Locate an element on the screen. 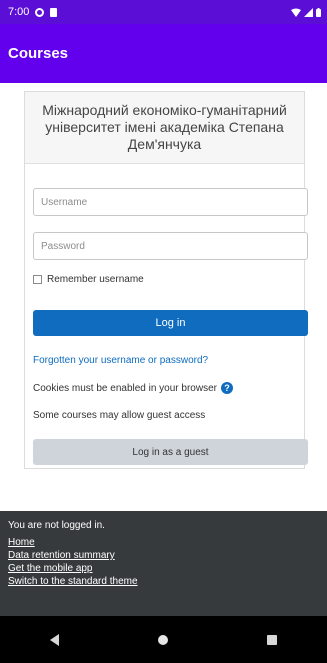 The image size is (327, 663). help-icon: ? is located at coordinates (226, 388).